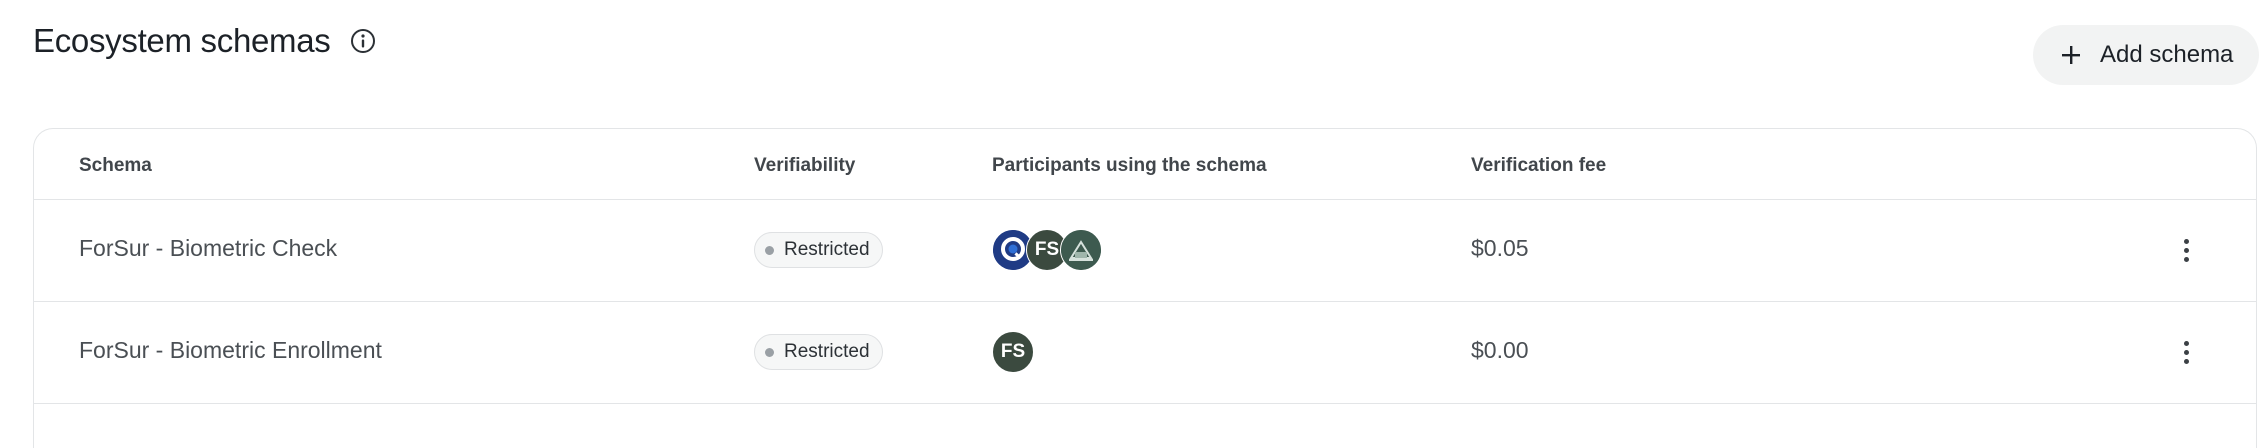 The width and height of the screenshot is (2266, 448). Describe the element at coordinates (230, 350) in the screenshot. I see `schema-name: ForSur - Biometric Enrollment` at that location.